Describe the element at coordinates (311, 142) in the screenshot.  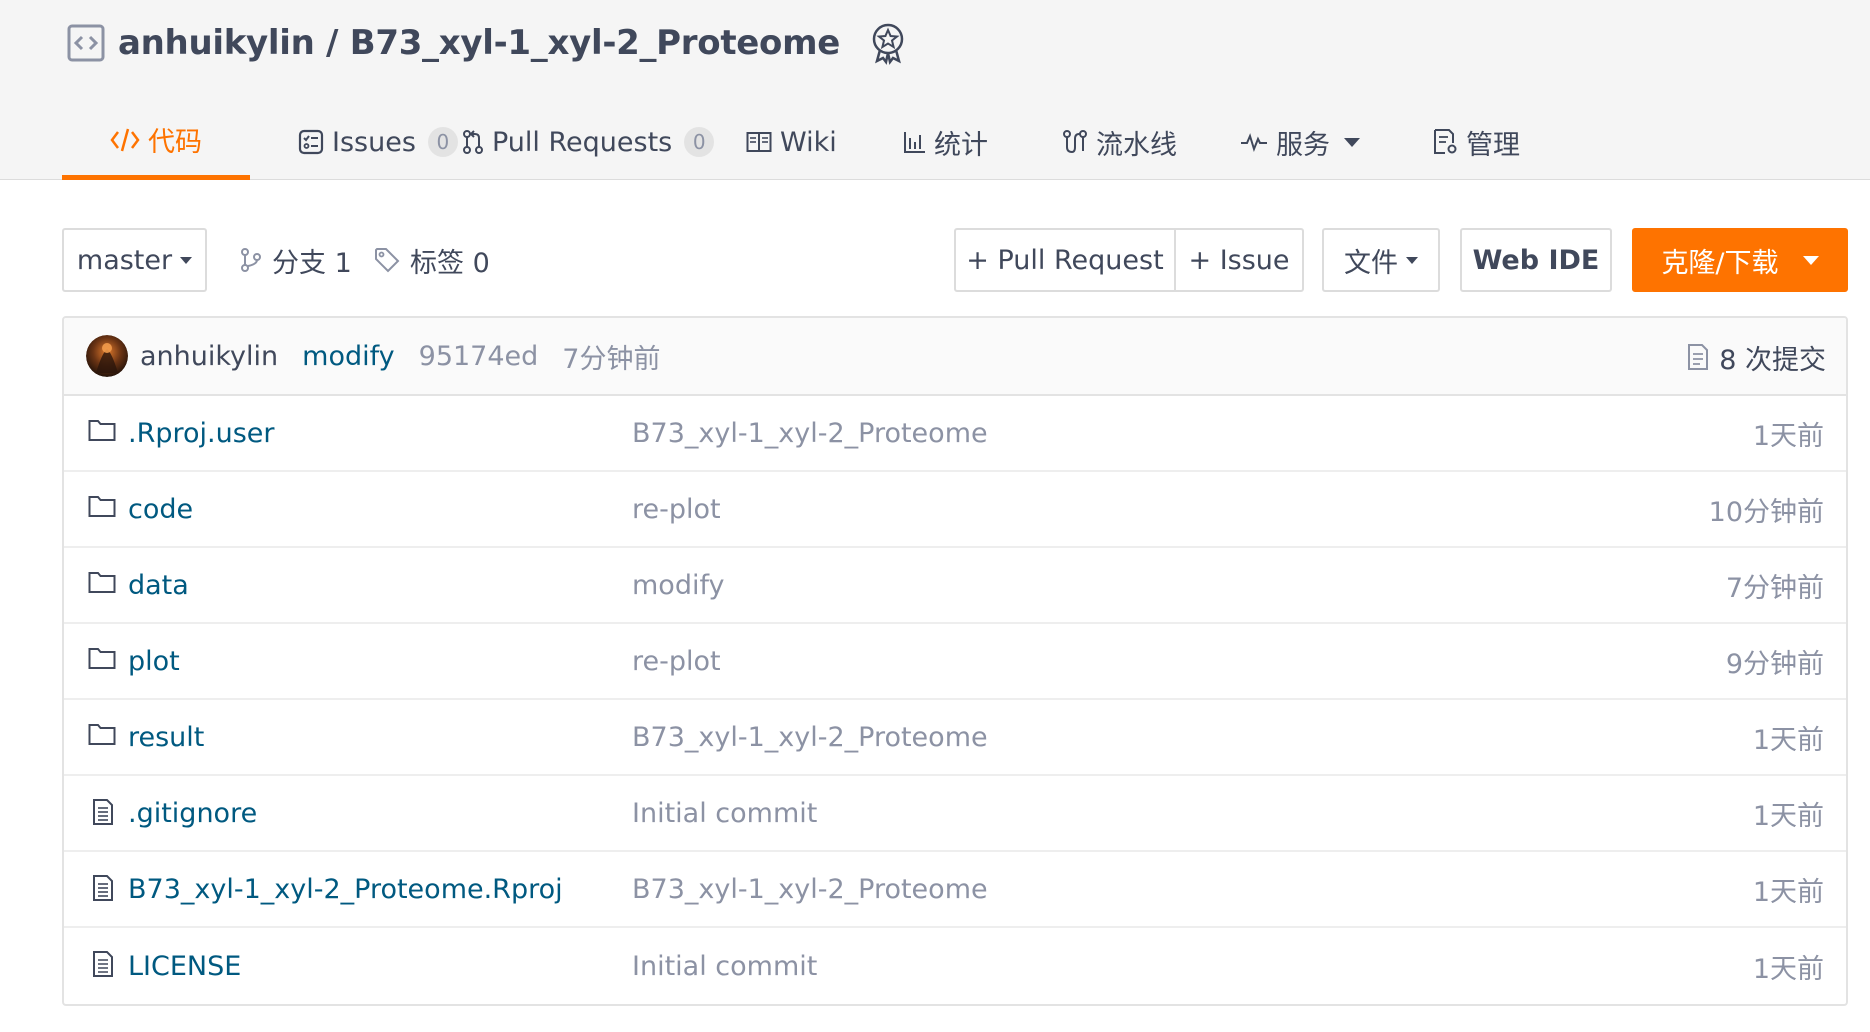
I see `issues-icon` at that location.